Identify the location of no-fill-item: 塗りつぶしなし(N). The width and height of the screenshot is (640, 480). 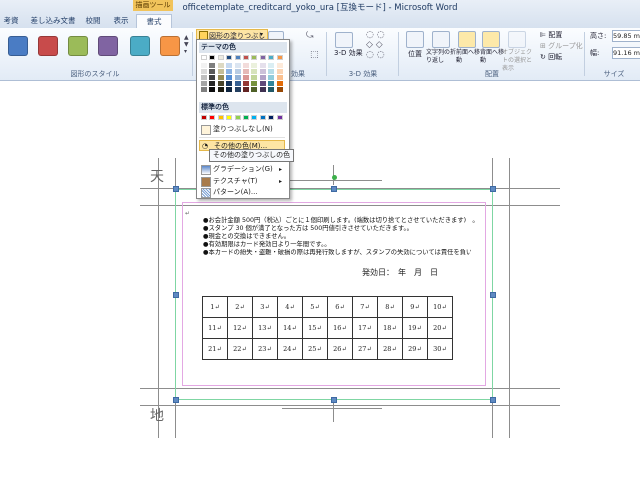
(242, 129).